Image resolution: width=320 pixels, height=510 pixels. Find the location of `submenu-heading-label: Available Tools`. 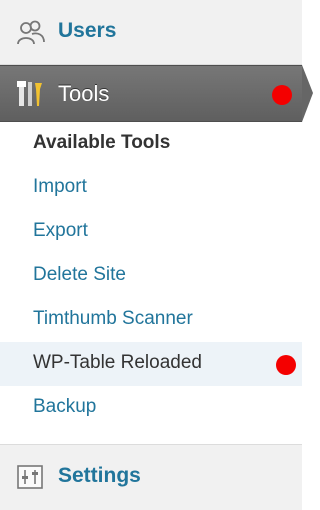

submenu-heading-label: Available Tools is located at coordinates (102, 142).